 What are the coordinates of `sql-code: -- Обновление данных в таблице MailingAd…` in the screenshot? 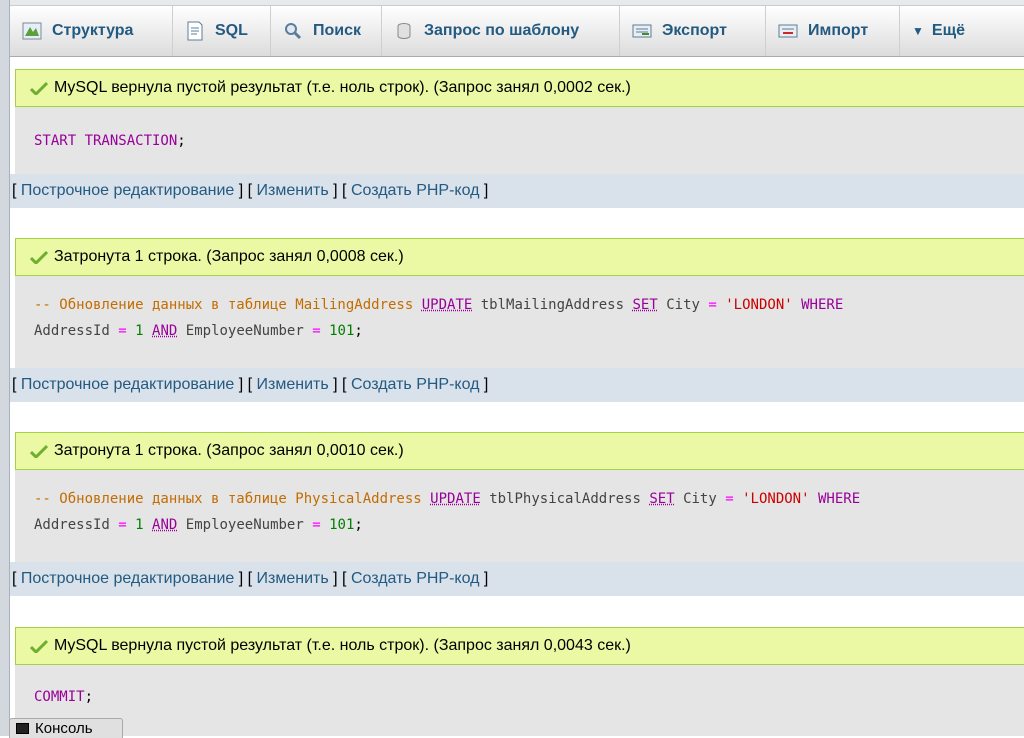 It's located at (519, 322).